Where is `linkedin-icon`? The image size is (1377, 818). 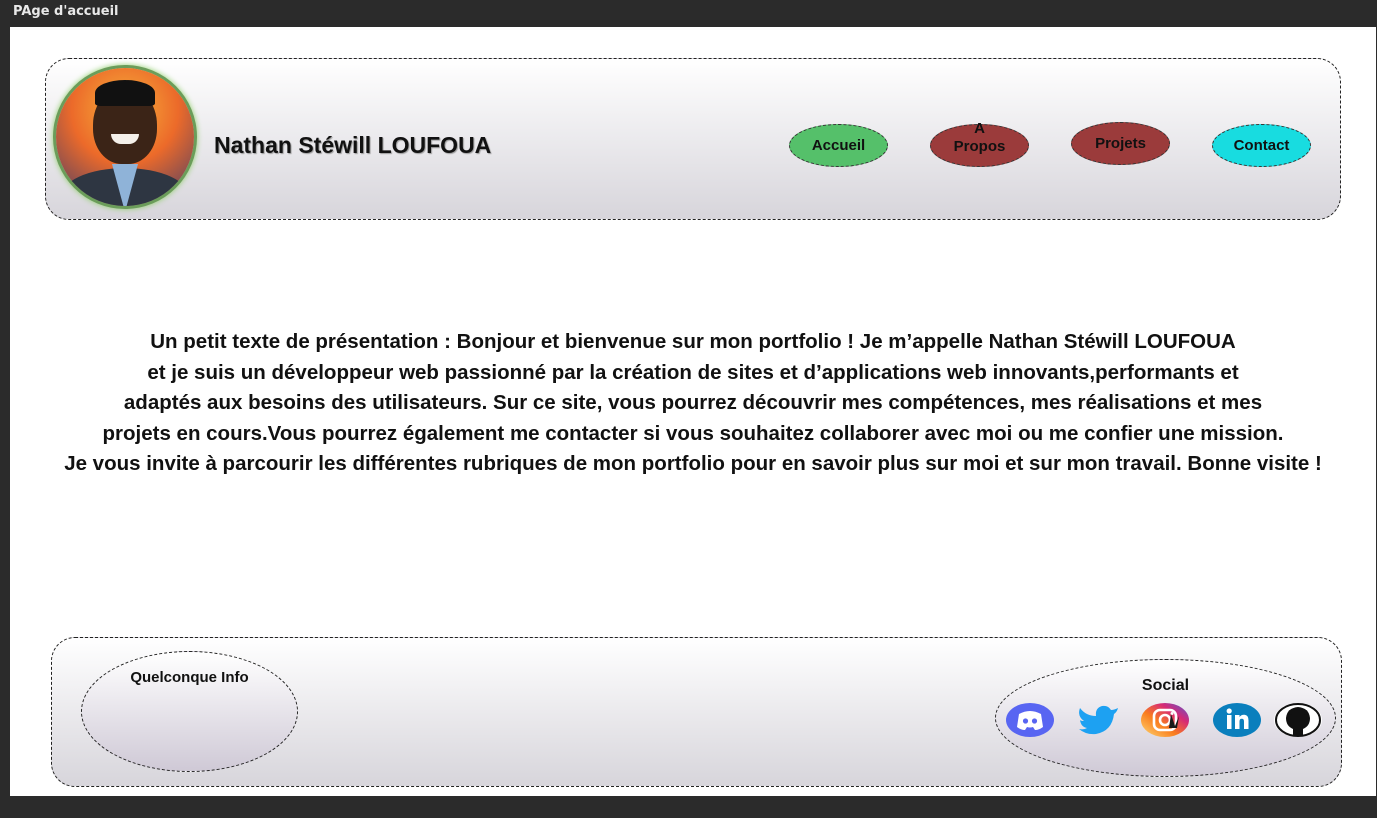
linkedin-icon is located at coordinates (1237, 720).